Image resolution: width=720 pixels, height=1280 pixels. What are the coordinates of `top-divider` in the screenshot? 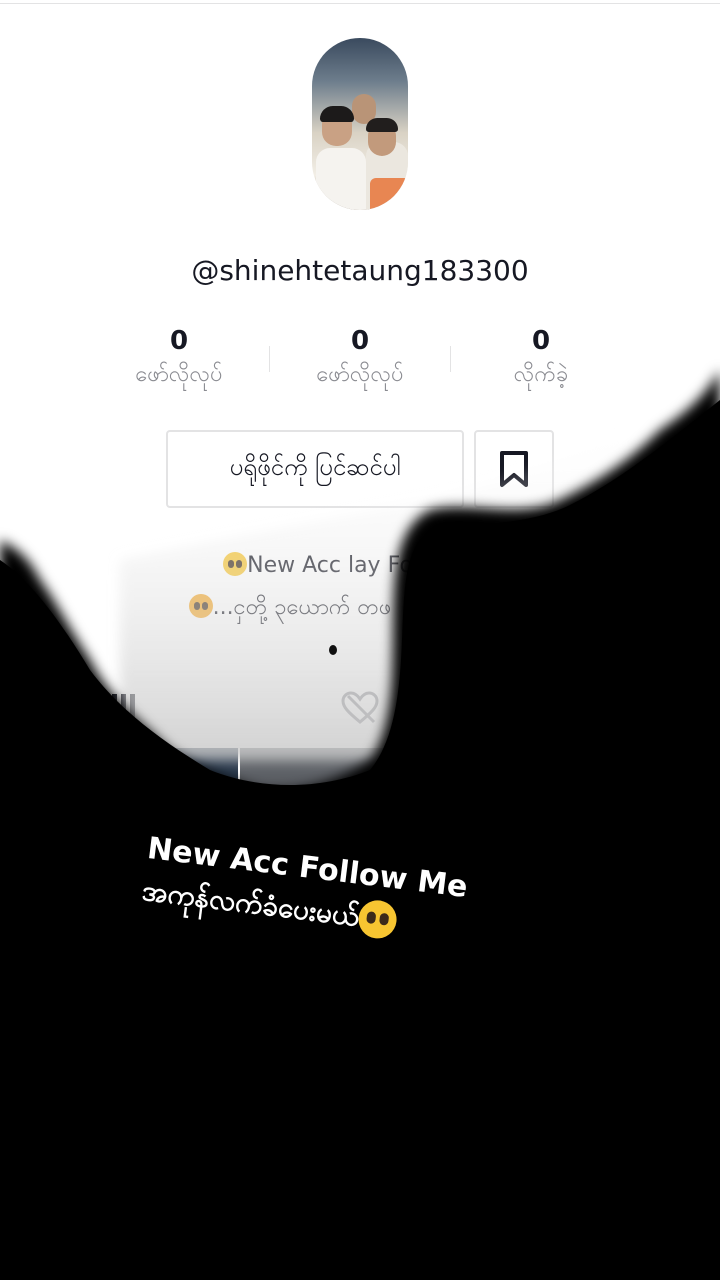 It's located at (360, 3).